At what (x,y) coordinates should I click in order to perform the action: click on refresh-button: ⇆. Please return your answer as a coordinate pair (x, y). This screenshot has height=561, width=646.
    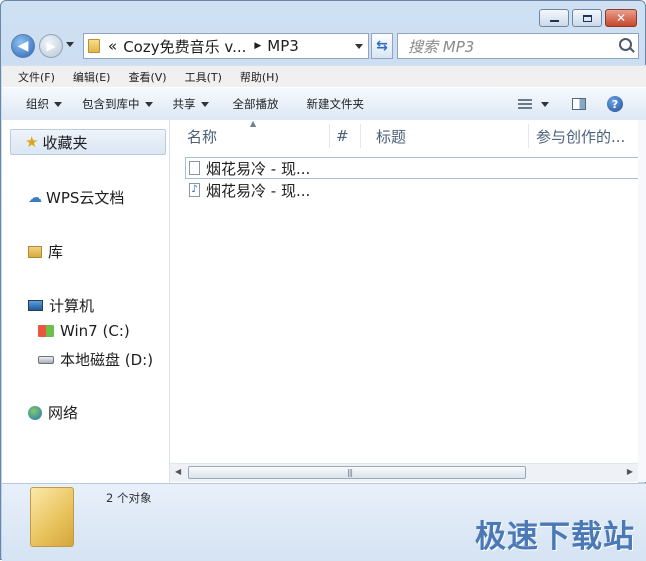
    Looking at the image, I should click on (382, 46).